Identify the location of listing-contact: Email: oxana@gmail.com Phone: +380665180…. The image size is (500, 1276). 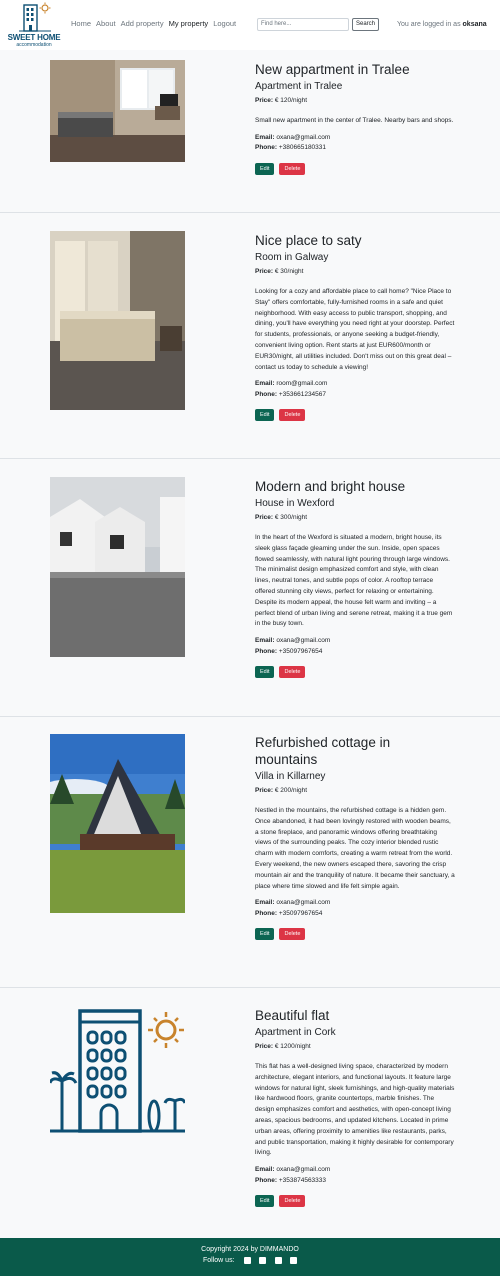
(355, 143).